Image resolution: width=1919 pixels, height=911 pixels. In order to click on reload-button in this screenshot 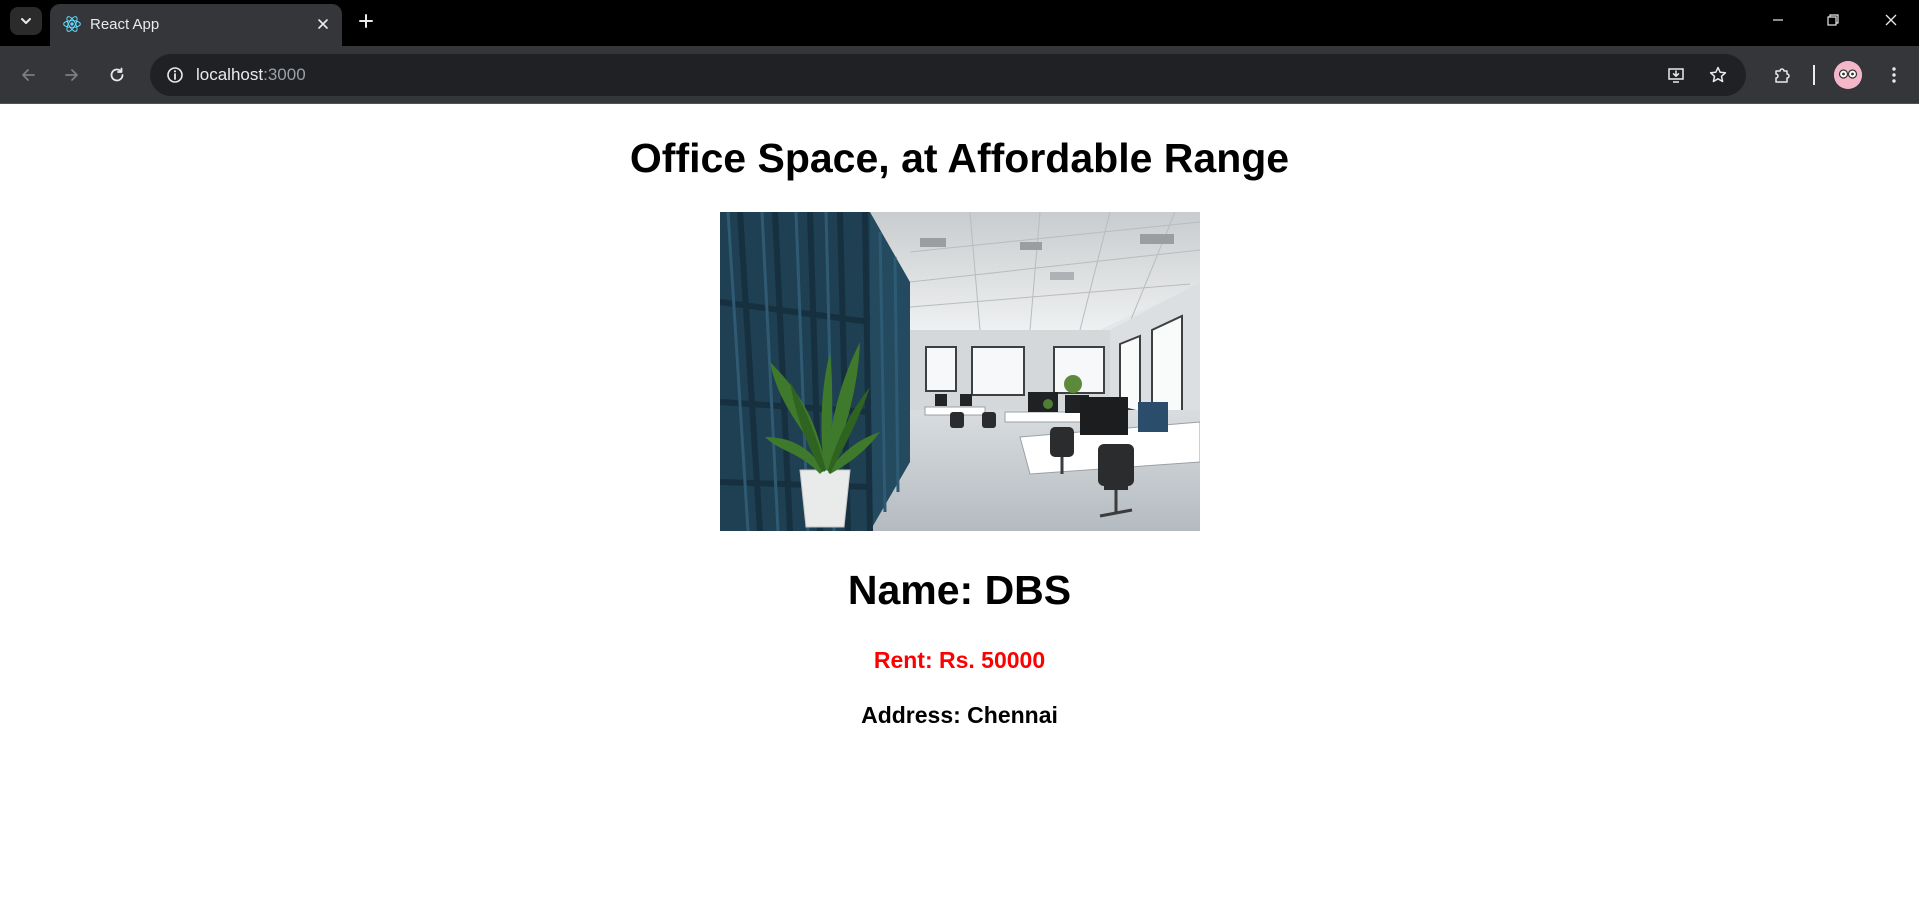, I will do `click(117, 75)`.